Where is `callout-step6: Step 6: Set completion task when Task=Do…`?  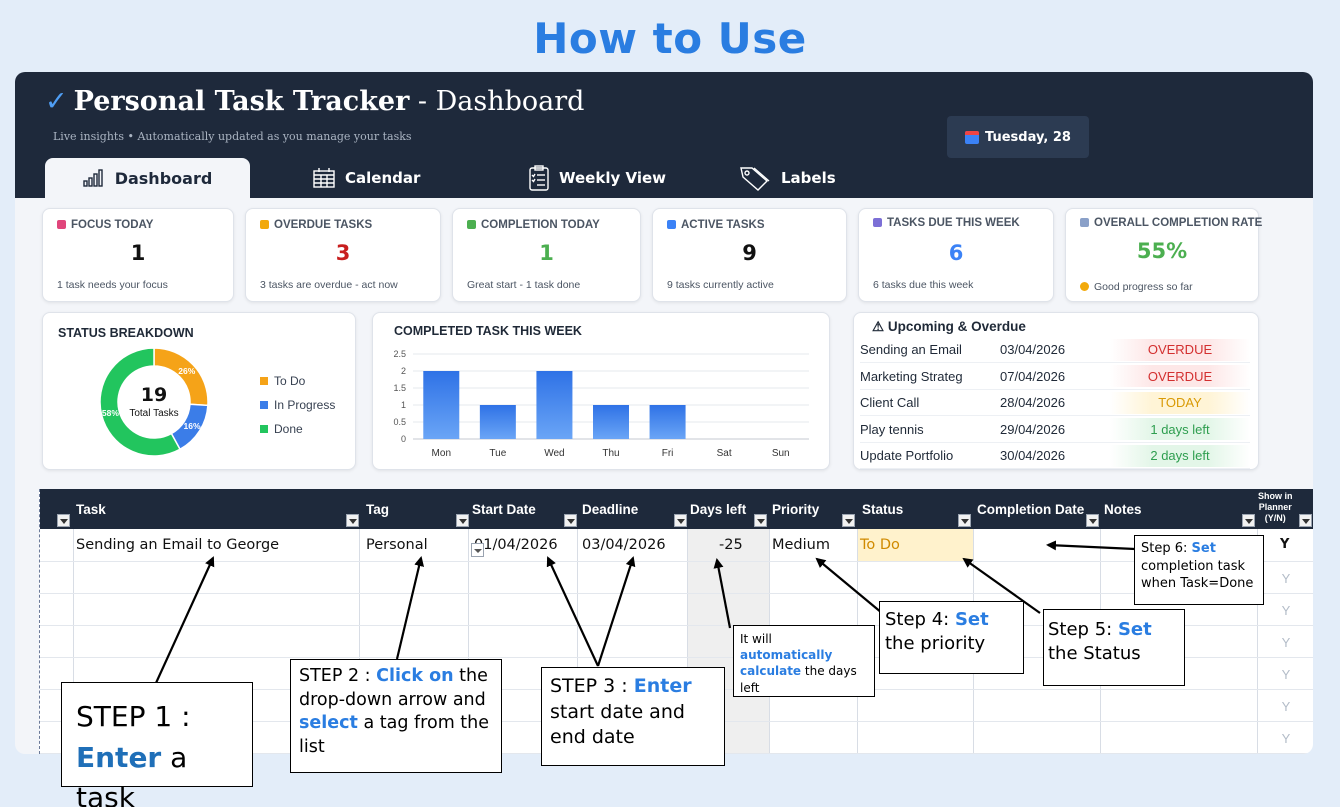 callout-step6: Step 6: Set completion task when Task=Do… is located at coordinates (1199, 570).